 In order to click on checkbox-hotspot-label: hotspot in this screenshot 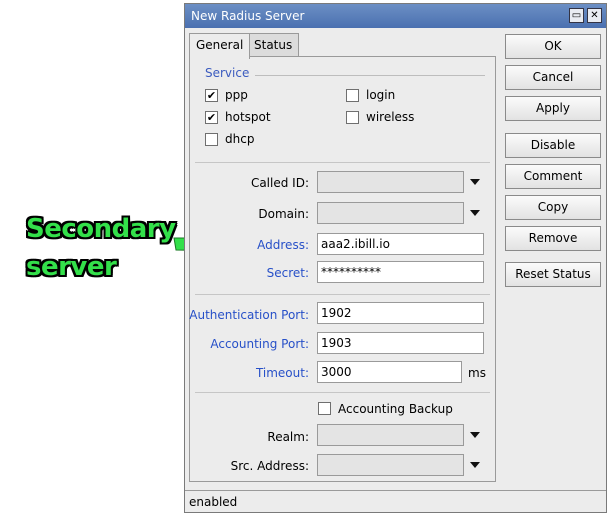, I will do `click(248, 117)`.